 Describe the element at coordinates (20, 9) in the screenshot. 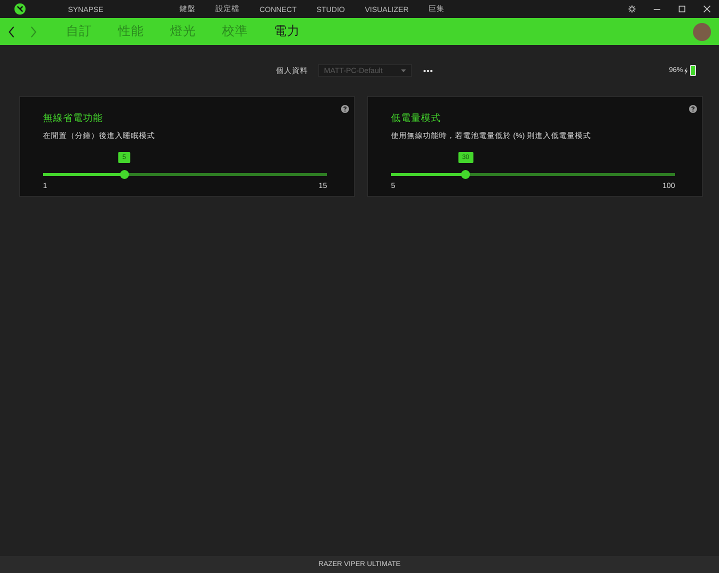

I see `logo-icon` at that location.